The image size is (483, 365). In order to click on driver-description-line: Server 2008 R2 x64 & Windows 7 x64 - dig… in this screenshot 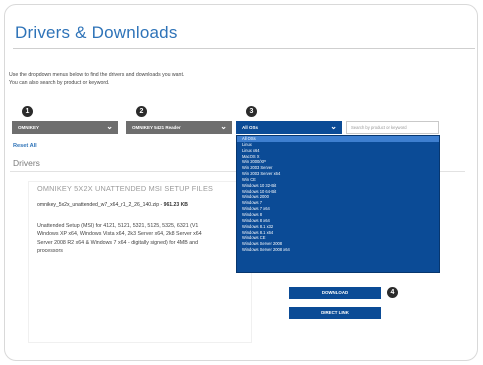, I will do `click(118, 242)`.